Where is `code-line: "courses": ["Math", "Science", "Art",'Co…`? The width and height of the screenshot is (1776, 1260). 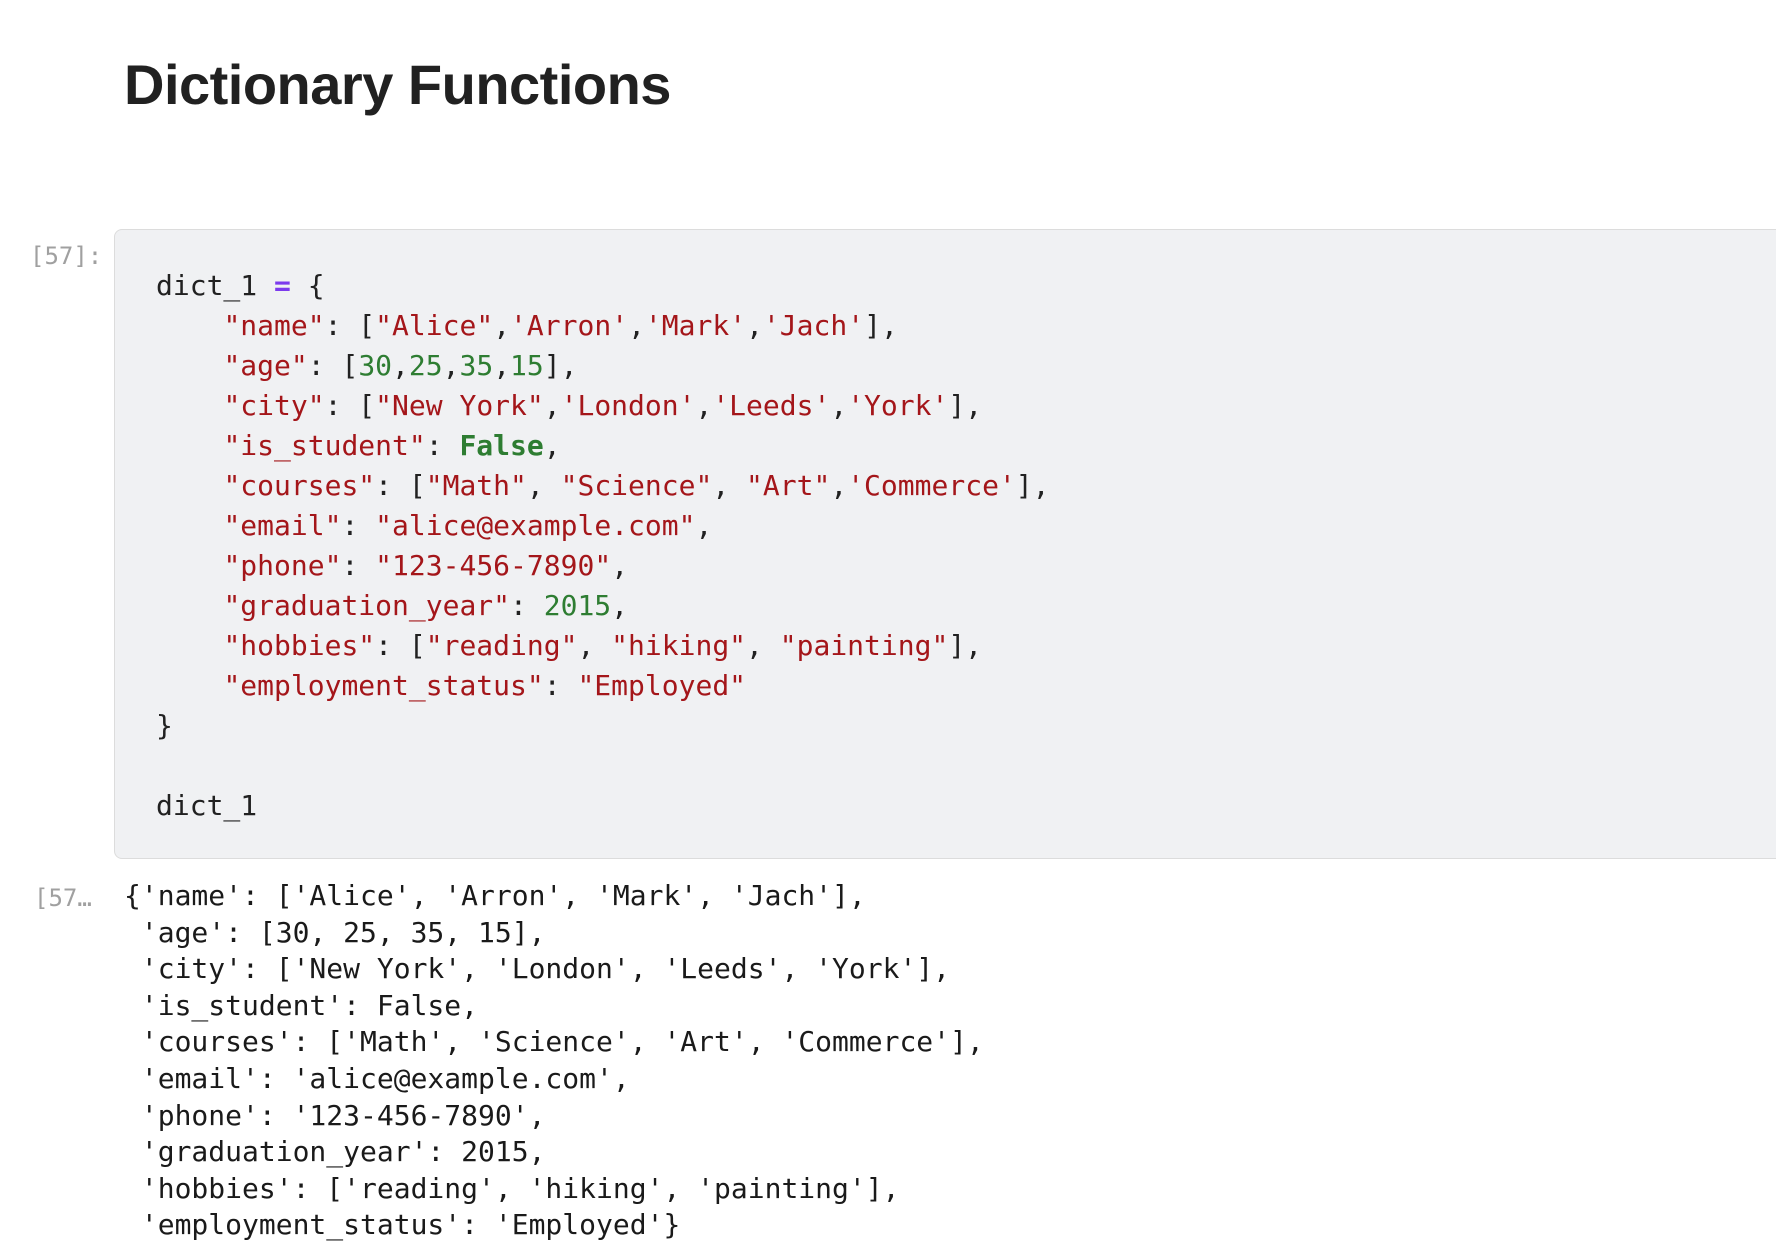
code-line: "courses": ["Math", "Science", "Art",'Co… is located at coordinates (603, 486).